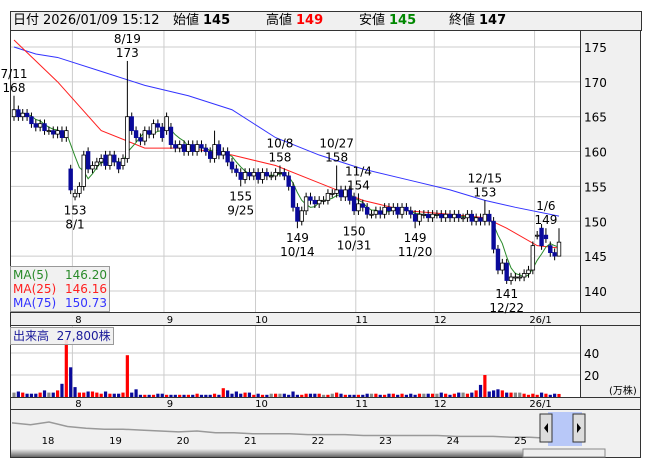 This screenshot has height=470, width=653. Describe the element at coordinates (127, 39) in the screenshot. I see `annotation-date: 8/19` at that location.